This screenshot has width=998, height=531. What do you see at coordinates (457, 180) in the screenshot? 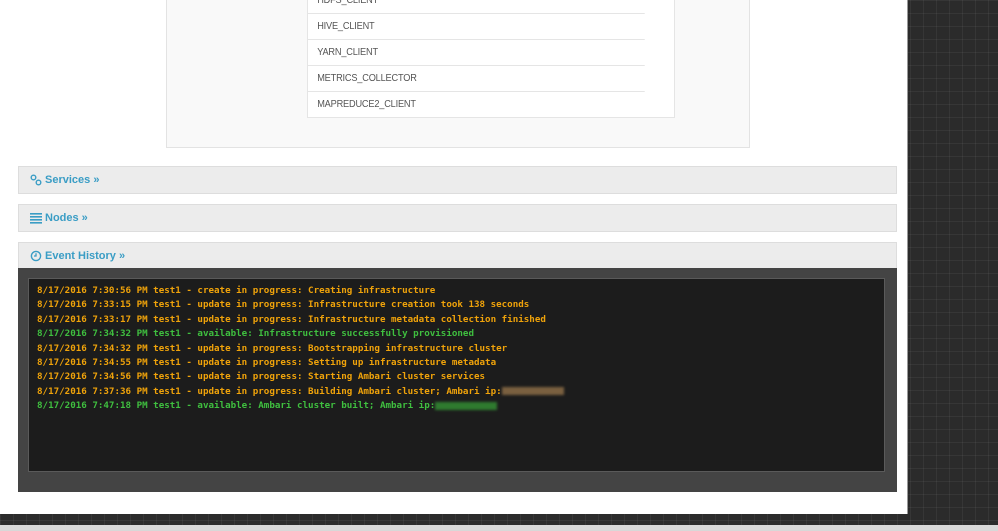
I see `services-panel-header: Services »` at bounding box center [457, 180].